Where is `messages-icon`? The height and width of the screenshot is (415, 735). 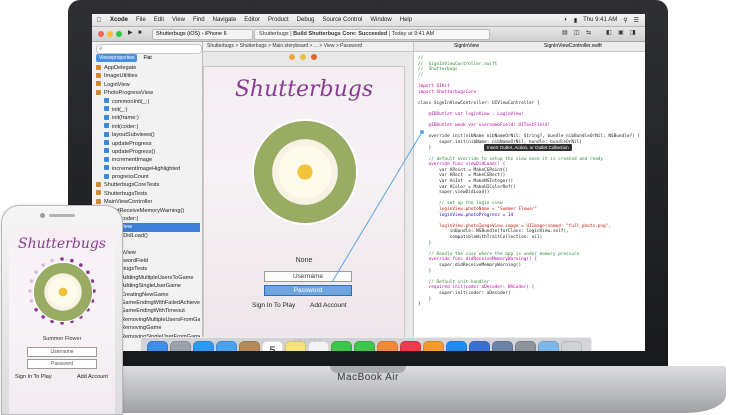
messages-icon is located at coordinates (364, 346).